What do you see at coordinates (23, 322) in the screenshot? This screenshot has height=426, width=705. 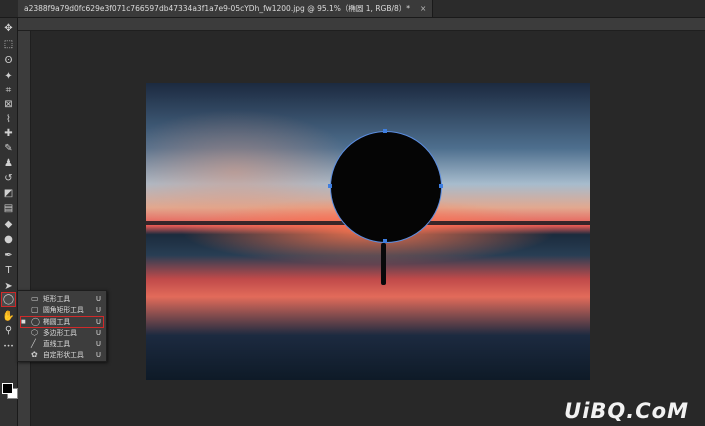 I see `current-tool-marker: ■` at bounding box center [23, 322].